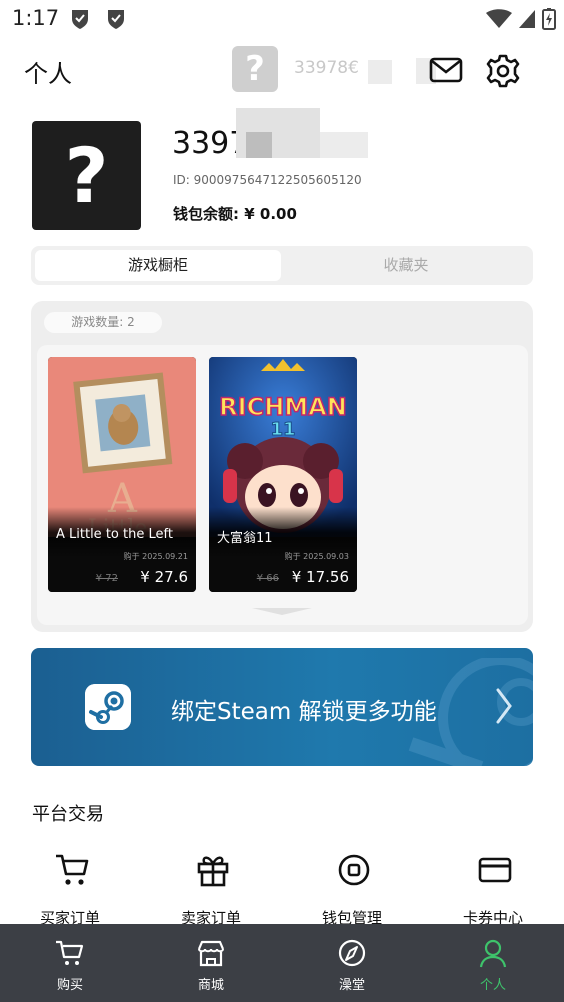  I want to click on chevron-right-icon, so click(504, 706).